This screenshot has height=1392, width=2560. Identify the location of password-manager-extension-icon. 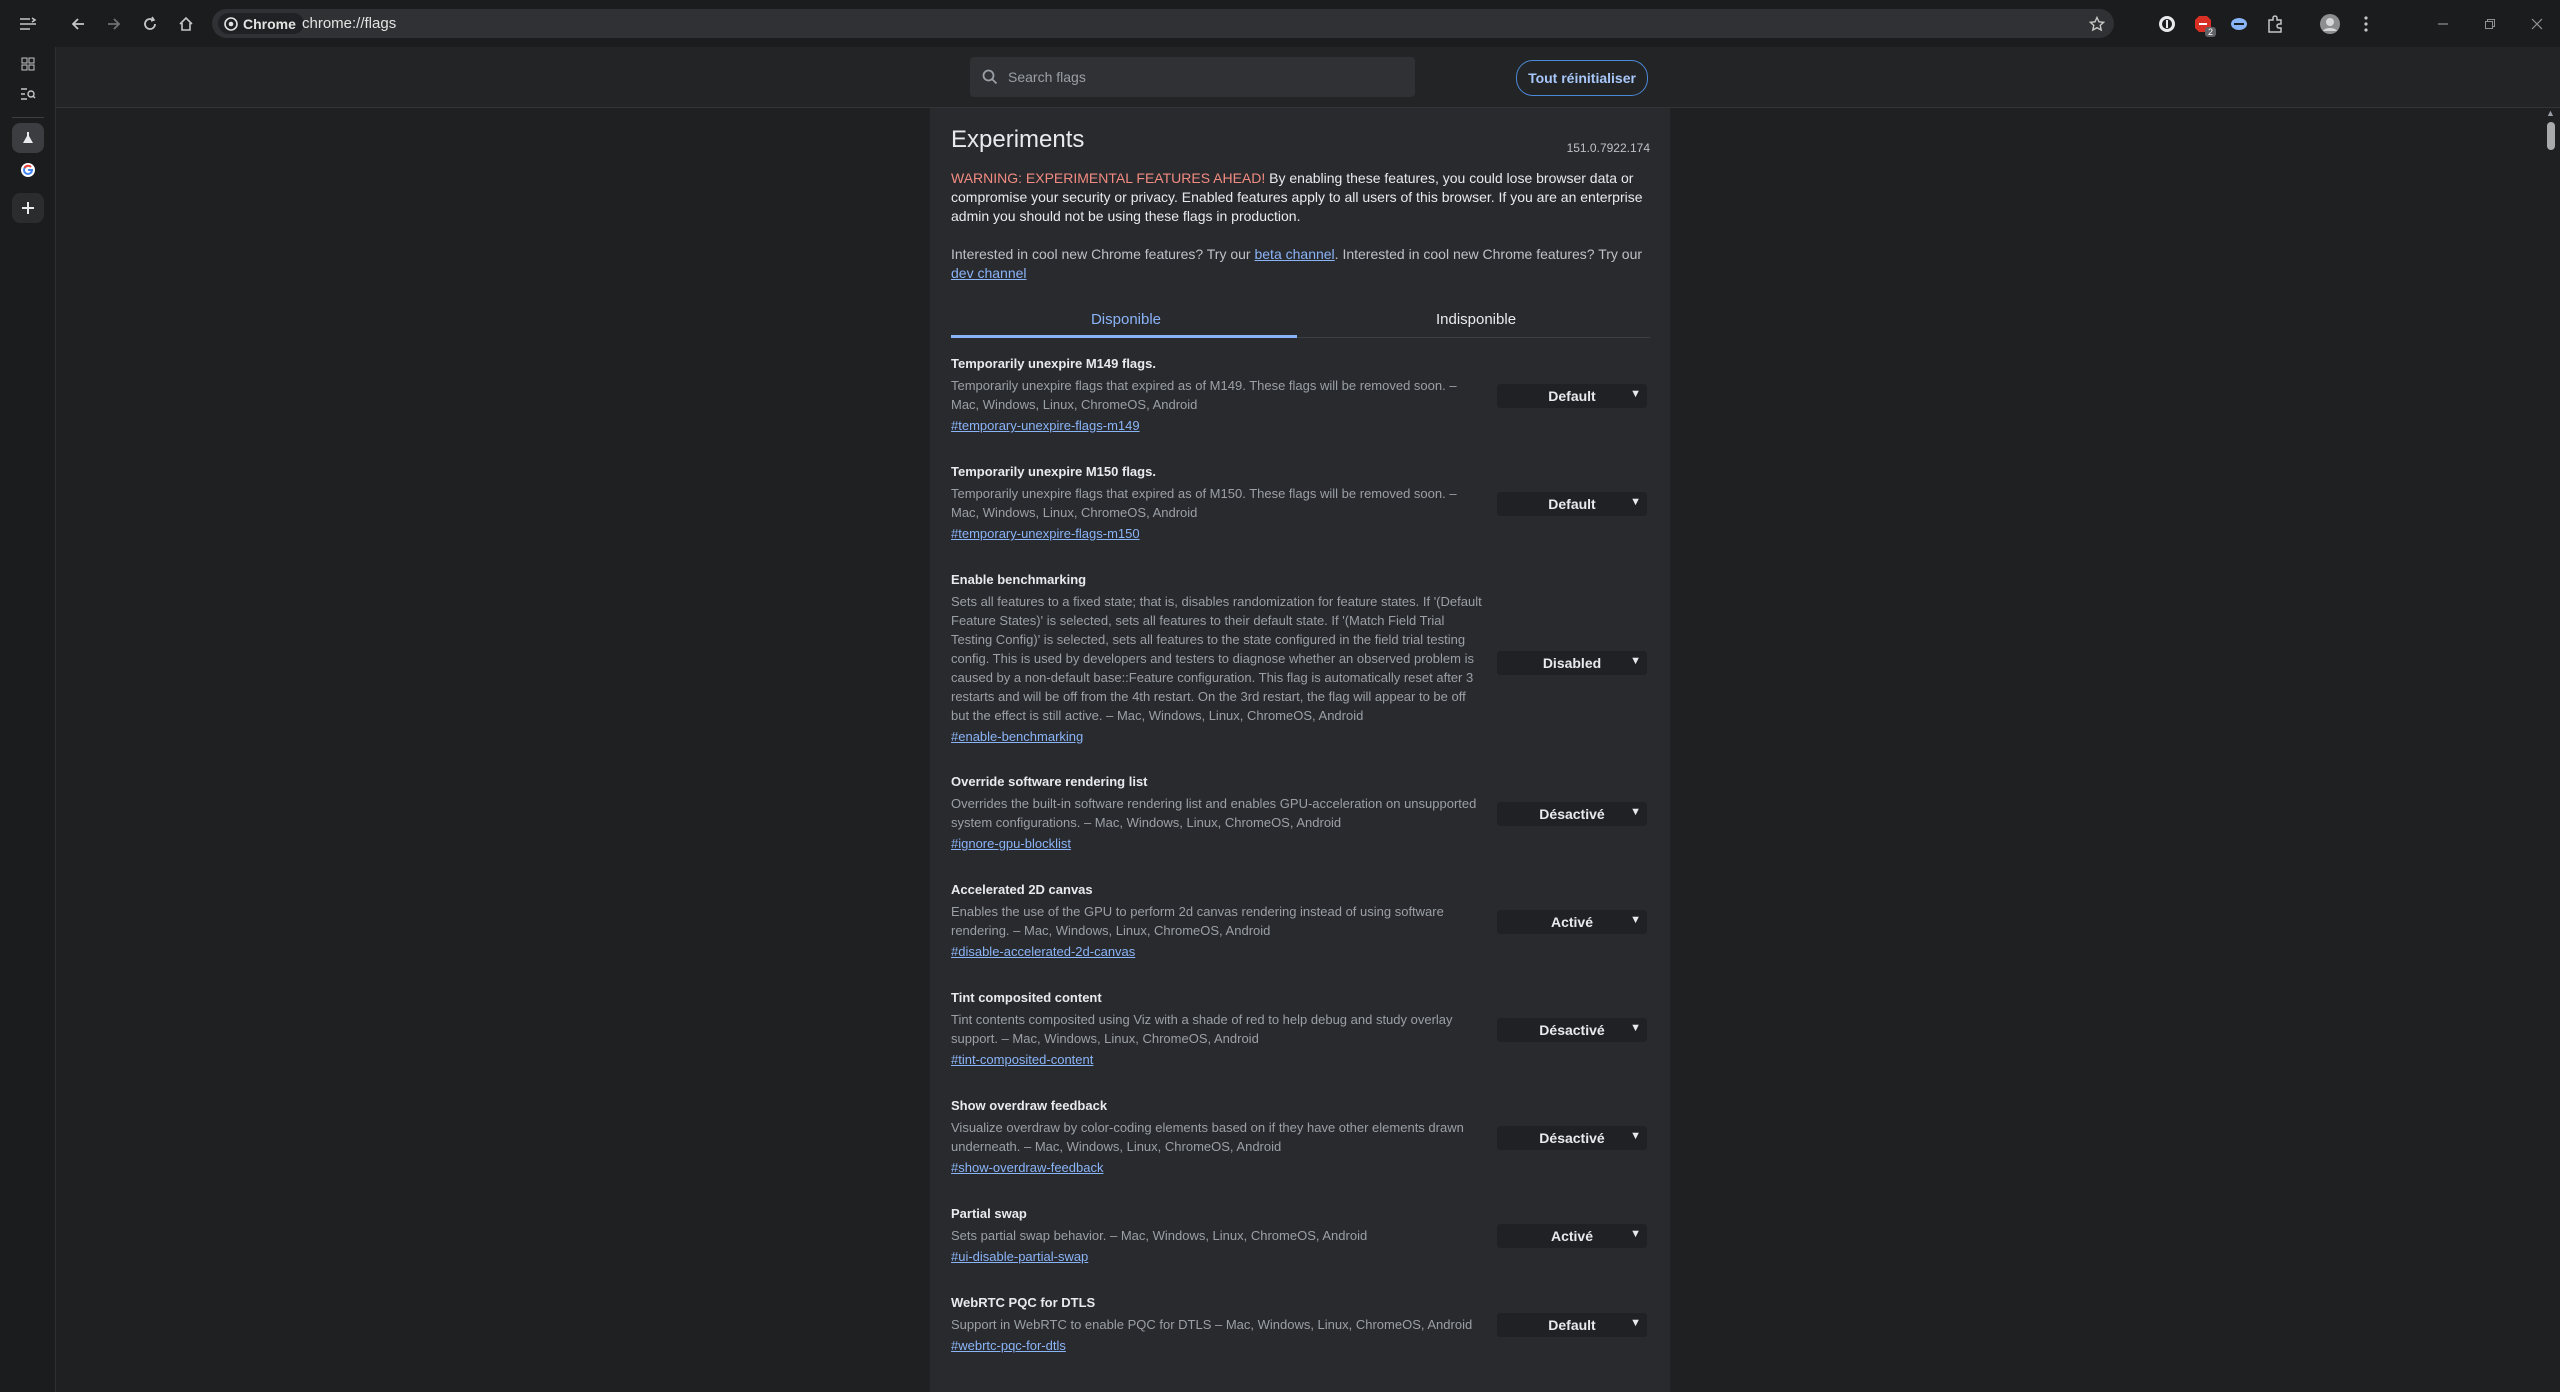
(2167, 24).